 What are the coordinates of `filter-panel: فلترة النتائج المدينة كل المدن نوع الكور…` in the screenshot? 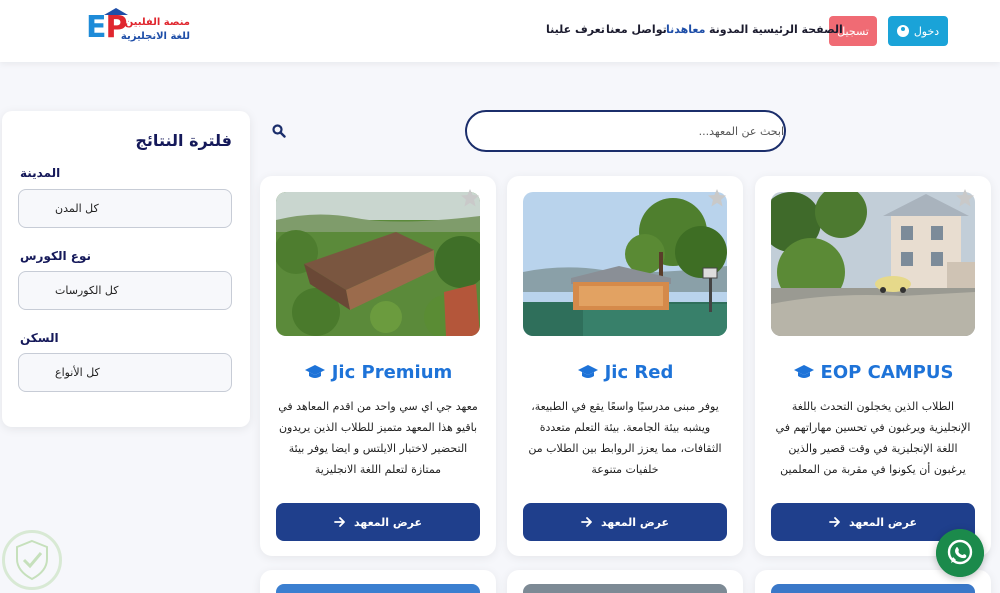 It's located at (126, 269).